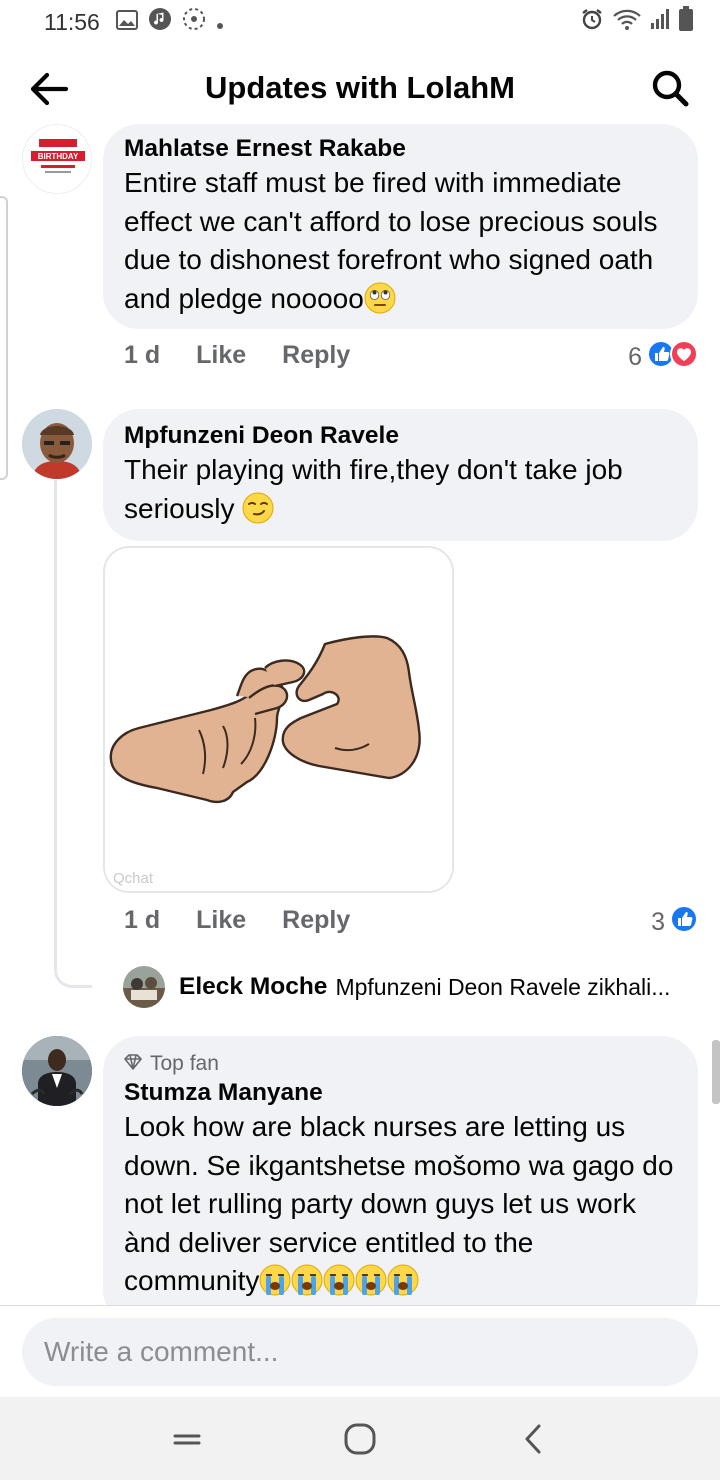 This screenshot has width=720, height=1480. I want to click on back-arrow-icon, so click(49, 89).